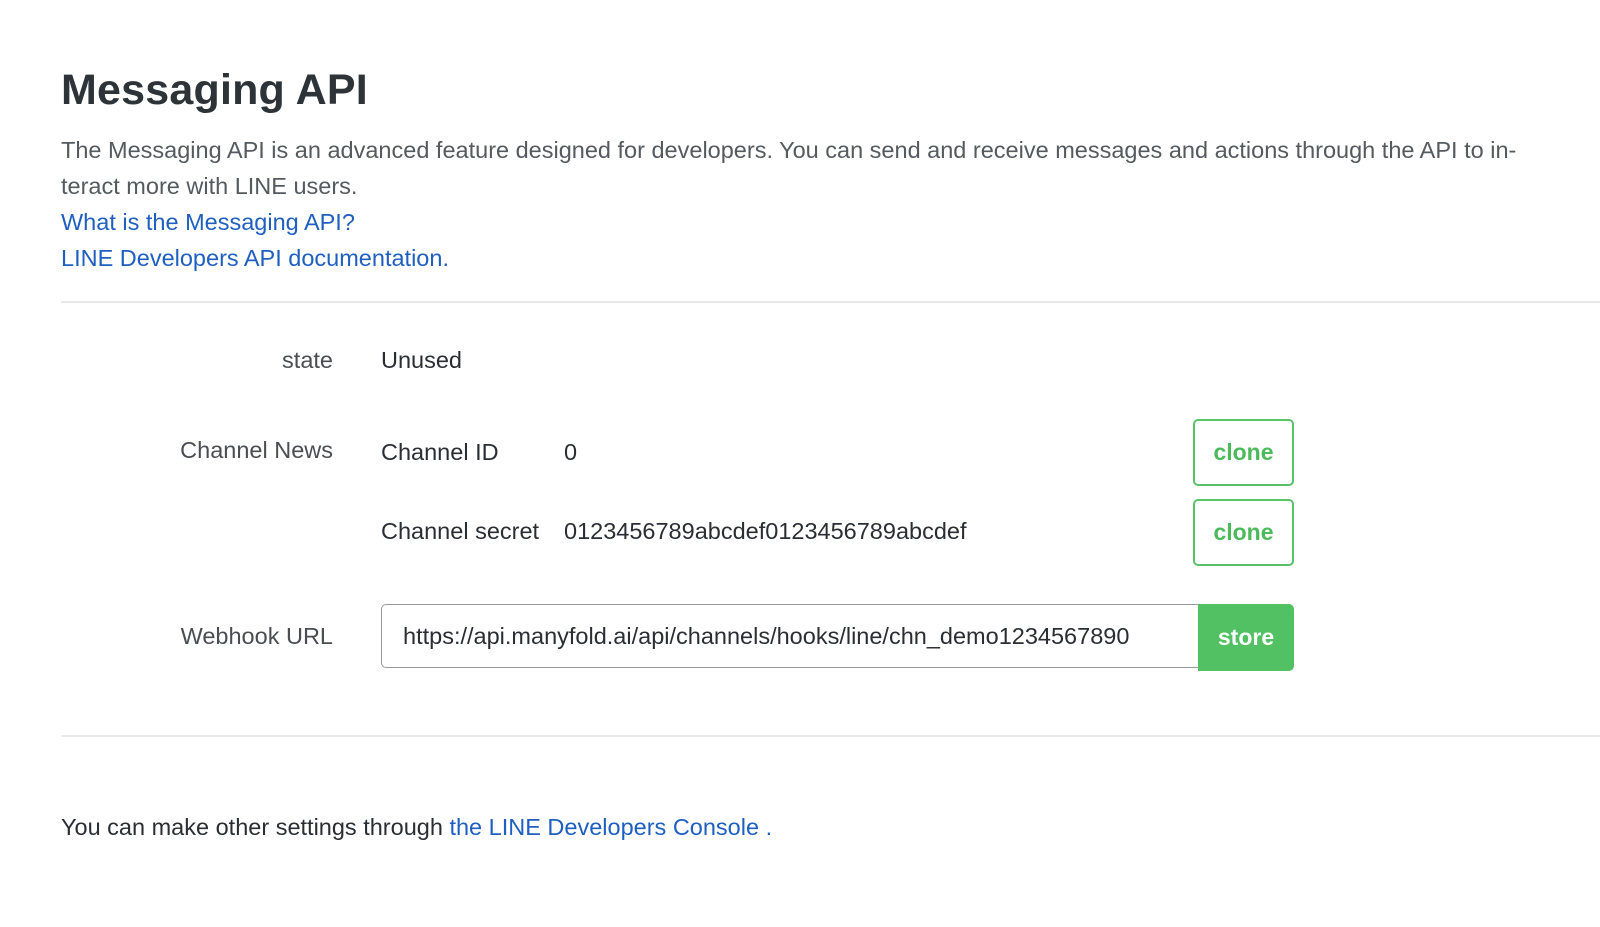  What do you see at coordinates (256, 450) in the screenshot?
I see `channel-news-label: Channel News` at bounding box center [256, 450].